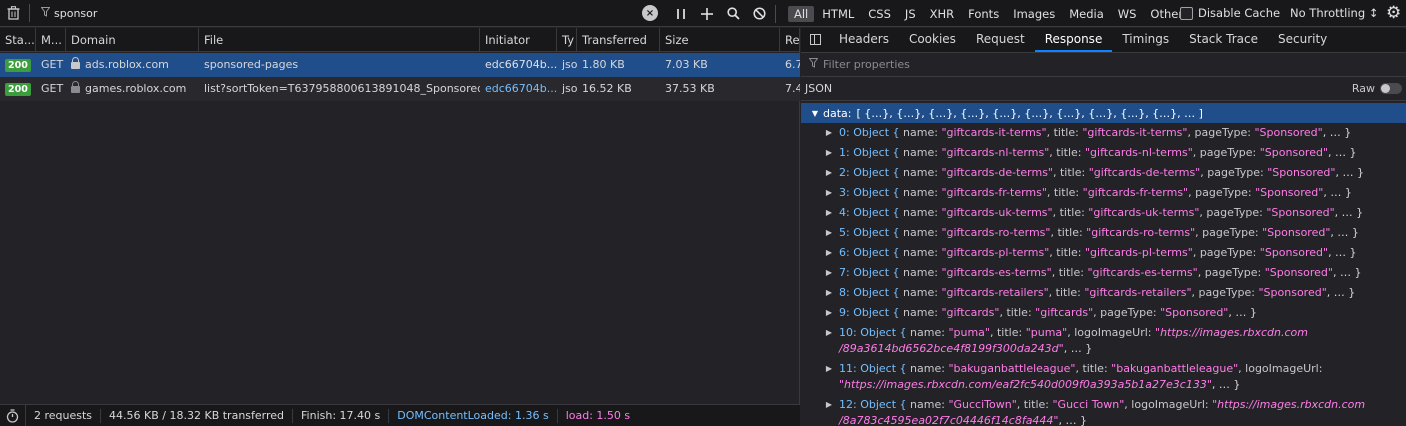 The height and width of the screenshot is (426, 1406). What do you see at coordinates (815, 39) in the screenshot?
I see `toggle-sidebar-icon` at bounding box center [815, 39].